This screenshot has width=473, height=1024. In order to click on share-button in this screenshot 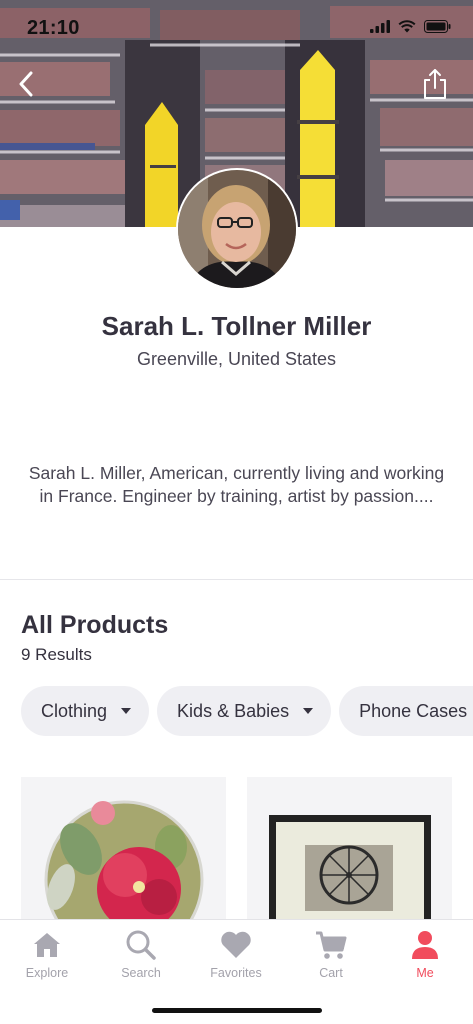, I will do `click(435, 84)`.